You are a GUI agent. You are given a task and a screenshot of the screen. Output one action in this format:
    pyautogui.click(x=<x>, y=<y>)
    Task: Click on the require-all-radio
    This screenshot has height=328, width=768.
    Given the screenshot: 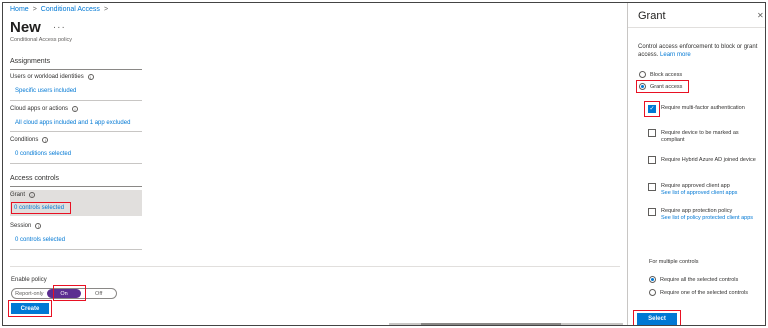 What is the action you would take?
    pyautogui.click(x=652, y=279)
    